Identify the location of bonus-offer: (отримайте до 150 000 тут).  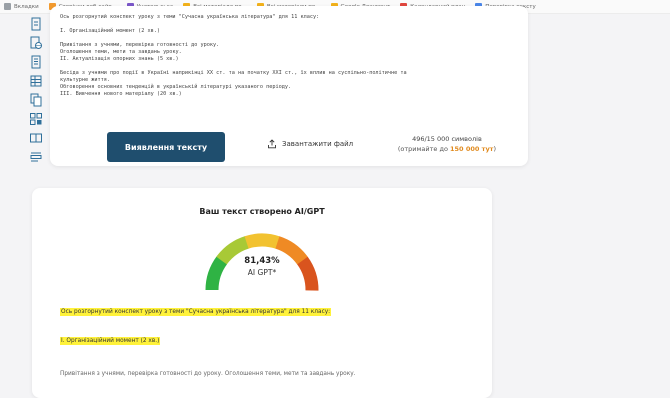
(447, 149).